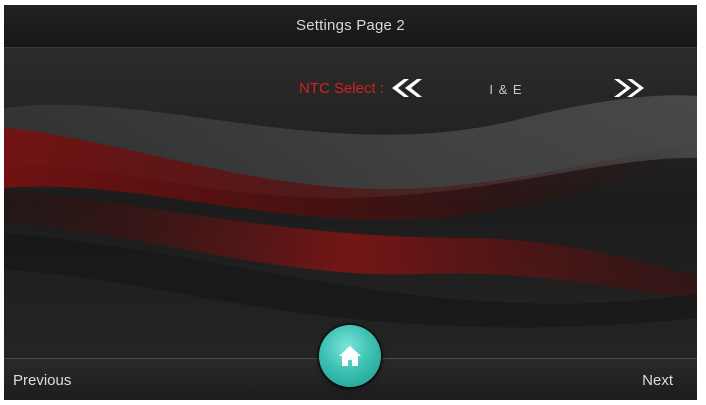 This screenshot has height=405, width=706. What do you see at coordinates (341, 88) in the screenshot?
I see `ntc-select-label: NTC Select :` at bounding box center [341, 88].